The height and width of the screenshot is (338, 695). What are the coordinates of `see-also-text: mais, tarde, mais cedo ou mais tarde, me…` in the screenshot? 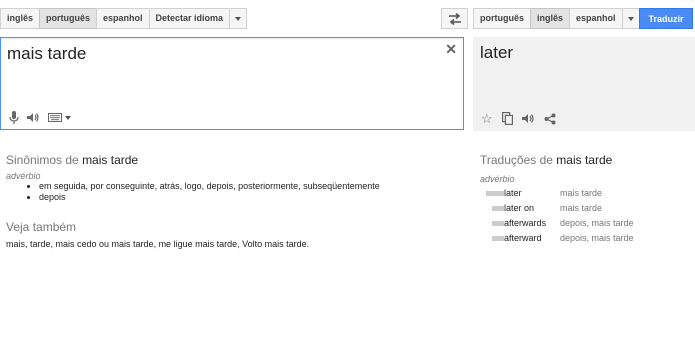 It's located at (226, 244).